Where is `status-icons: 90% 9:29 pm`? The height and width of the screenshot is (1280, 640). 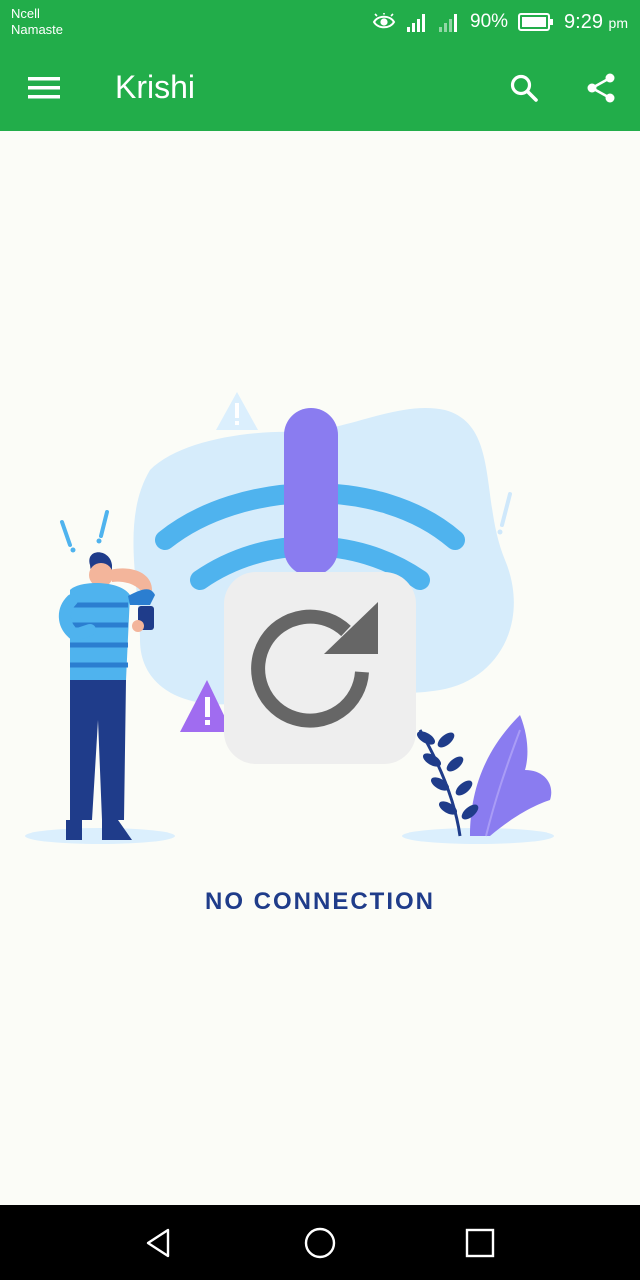 status-icons: 90% 9:29 pm is located at coordinates (500, 22).